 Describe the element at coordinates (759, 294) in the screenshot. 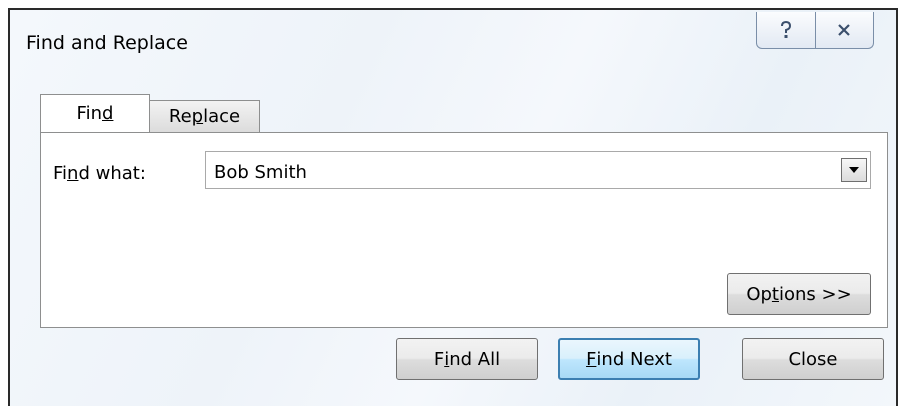

I see `options-label-pre: Op` at that location.